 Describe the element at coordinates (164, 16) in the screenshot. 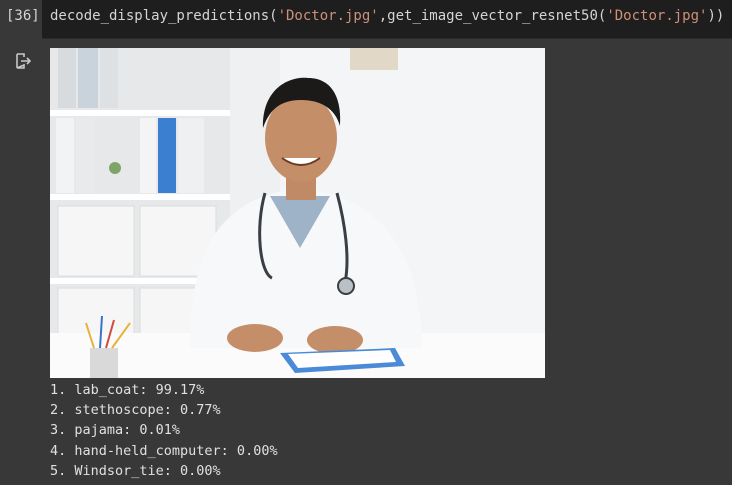

I see `code-fn-call: decode_display_predictions(` at that location.